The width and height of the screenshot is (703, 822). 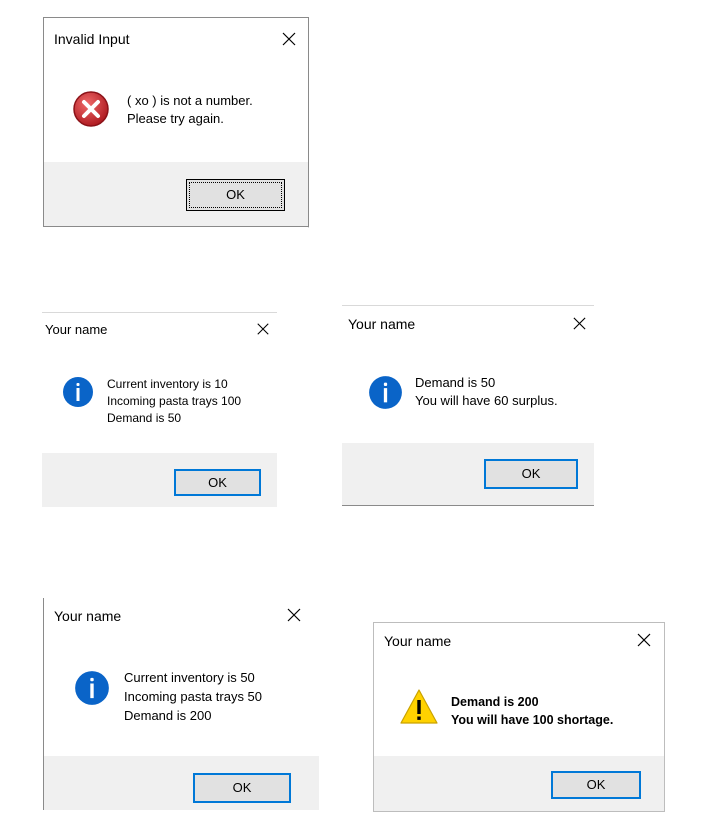 What do you see at coordinates (189, 677) in the screenshot?
I see `message-line: Current inventory is 50` at bounding box center [189, 677].